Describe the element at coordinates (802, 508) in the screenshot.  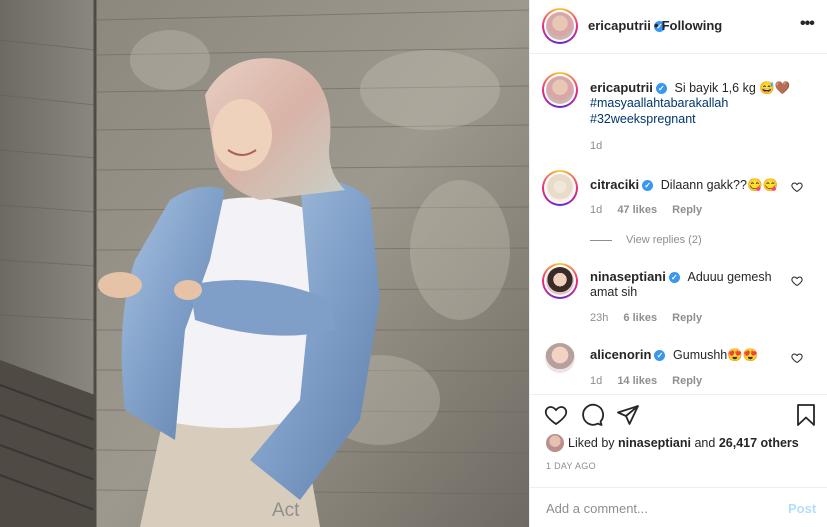
I see `post-button: Post` at that location.